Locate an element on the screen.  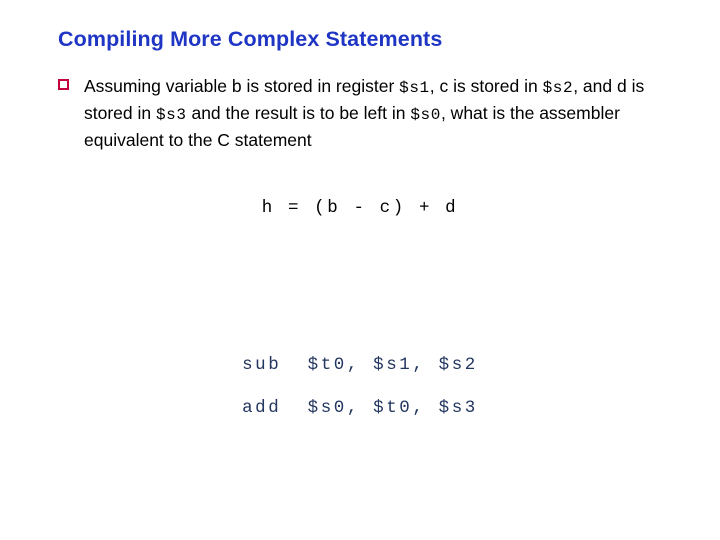
assembly-line-add: add $s0, $t0, $s3 is located at coordinates (360, 408).